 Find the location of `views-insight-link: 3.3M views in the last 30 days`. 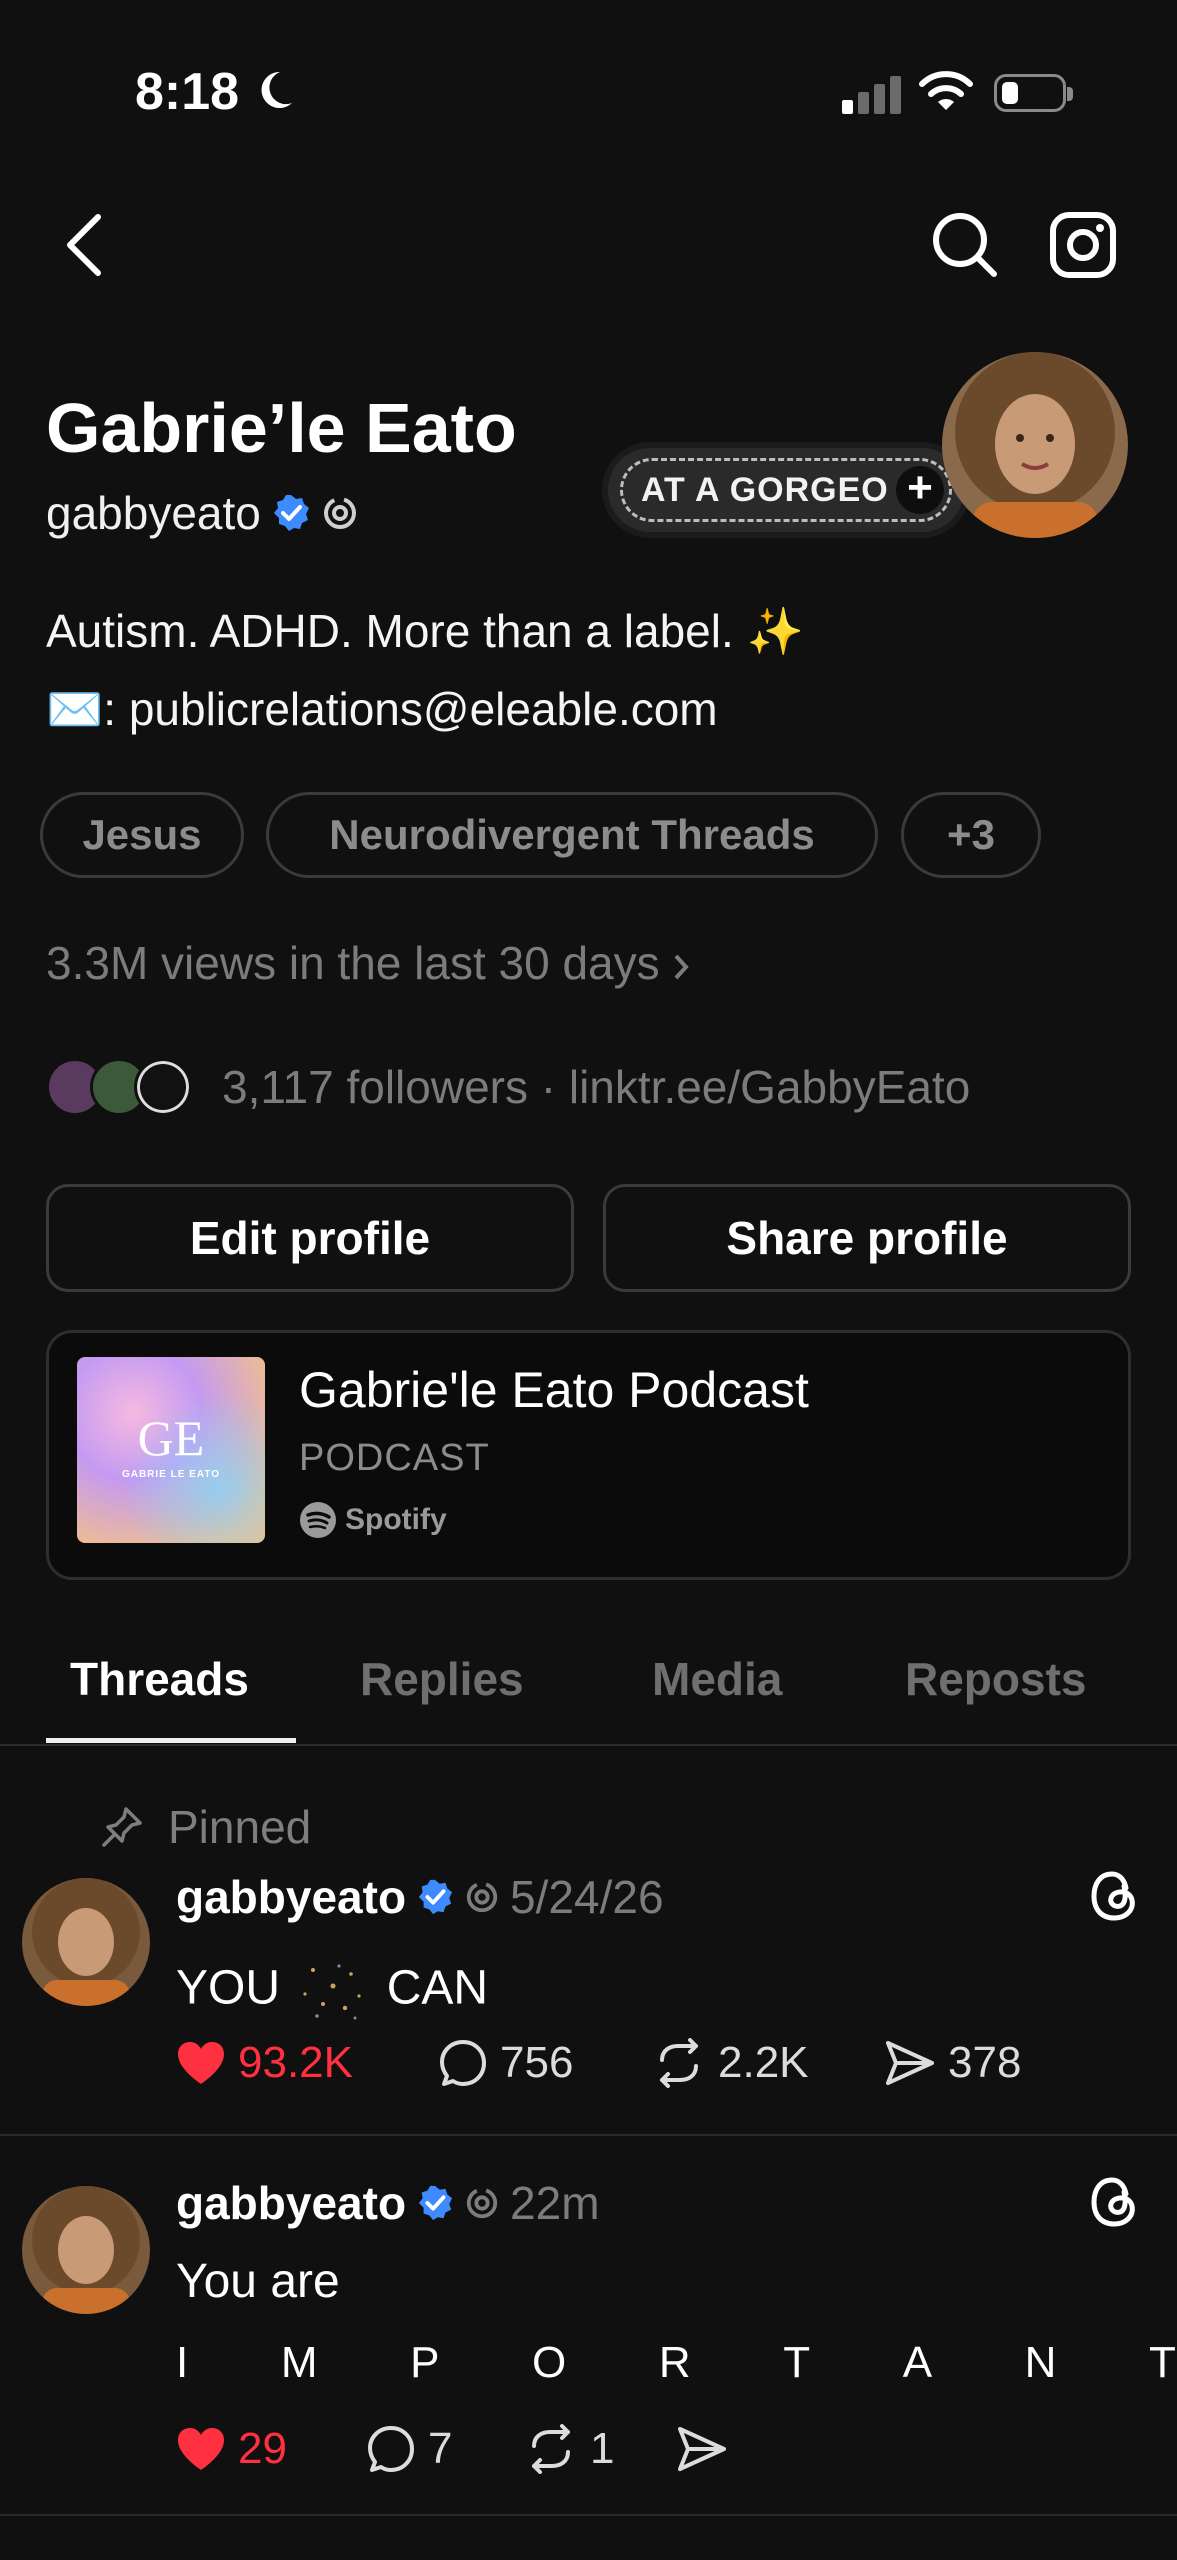

views-insight-link: 3.3M views in the last 30 days is located at coordinates (369, 963).